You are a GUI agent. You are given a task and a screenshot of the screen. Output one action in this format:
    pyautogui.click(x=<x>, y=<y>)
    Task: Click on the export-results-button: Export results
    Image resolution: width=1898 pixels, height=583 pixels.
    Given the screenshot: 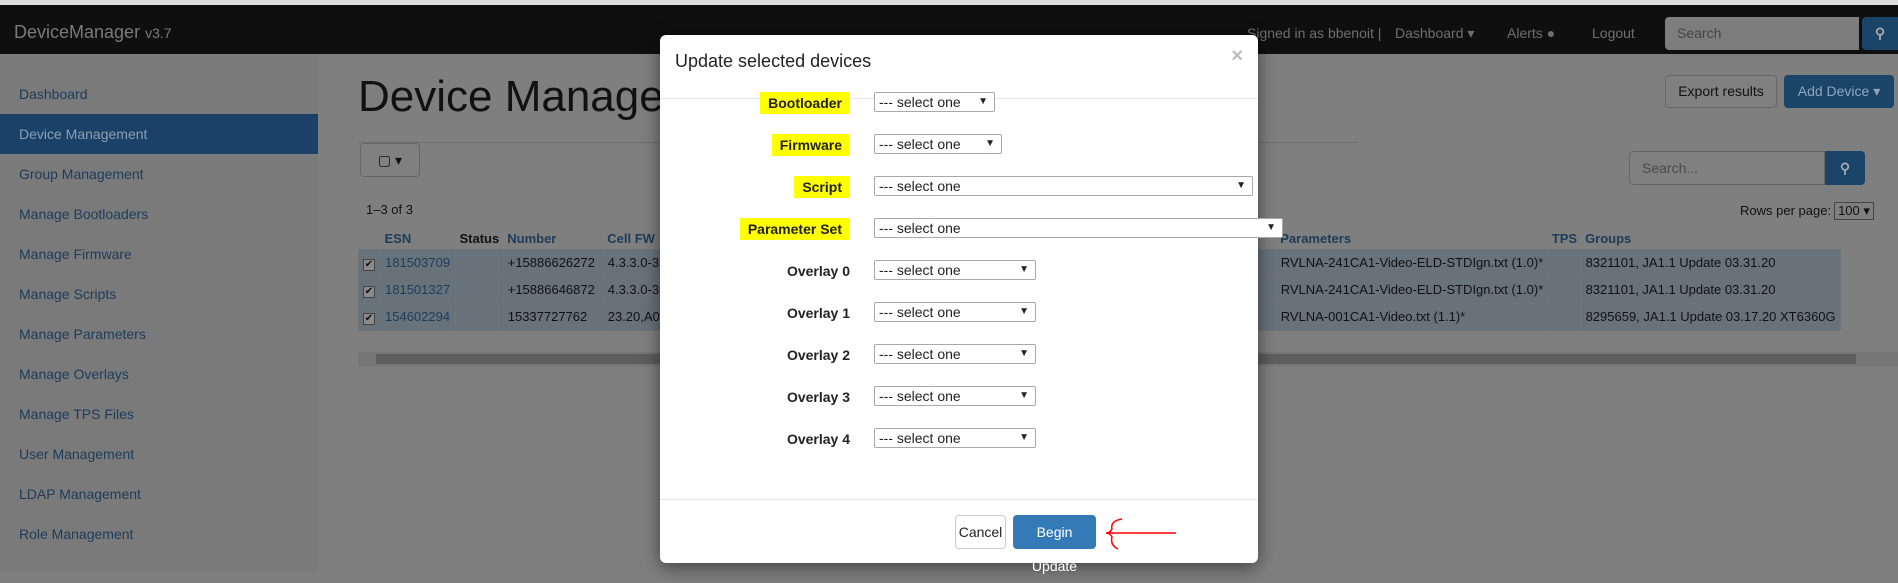 What is the action you would take?
    pyautogui.click(x=1721, y=91)
    